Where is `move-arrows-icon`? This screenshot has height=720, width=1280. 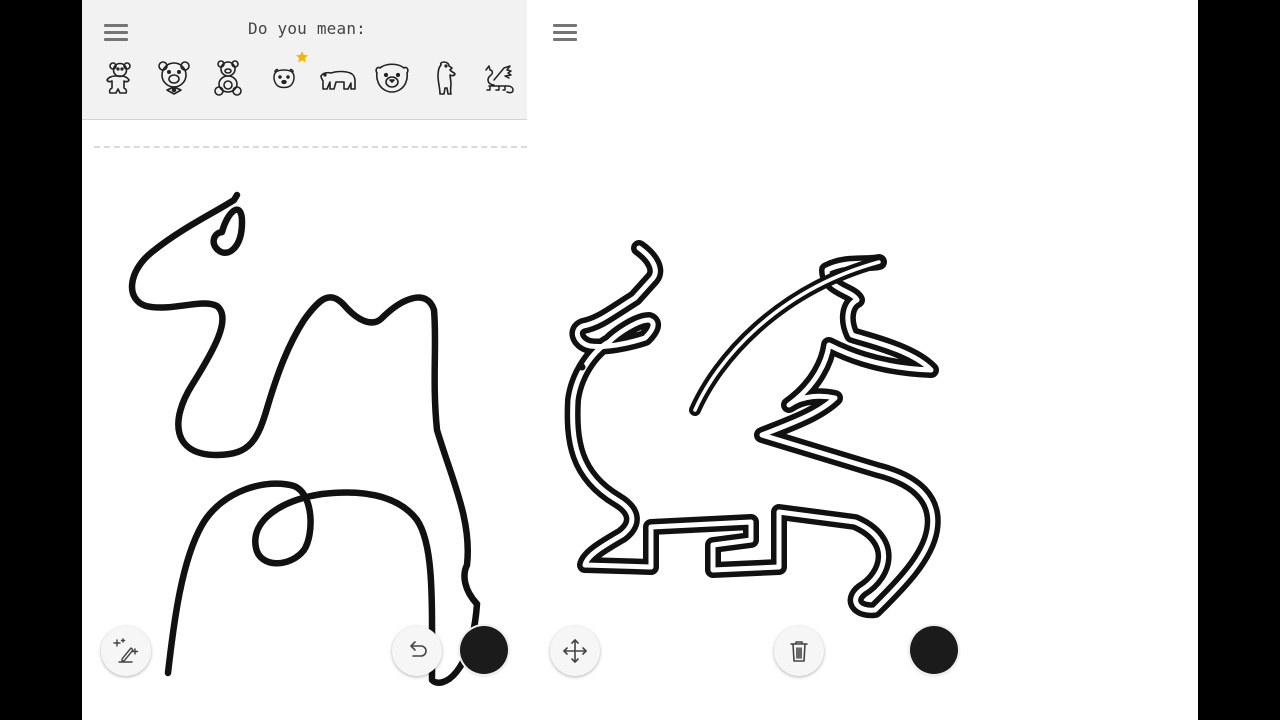
move-arrows-icon is located at coordinates (575, 651).